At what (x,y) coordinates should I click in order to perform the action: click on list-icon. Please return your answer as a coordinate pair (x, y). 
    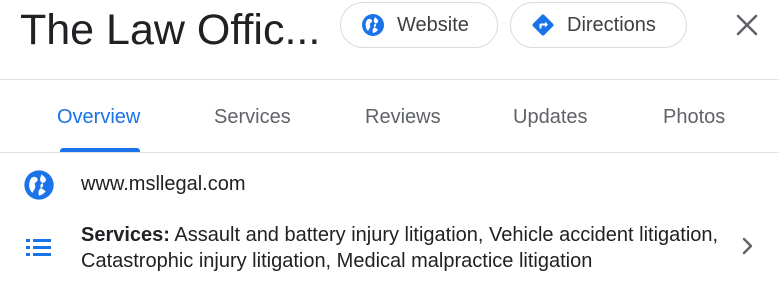
    Looking at the image, I should click on (39, 248).